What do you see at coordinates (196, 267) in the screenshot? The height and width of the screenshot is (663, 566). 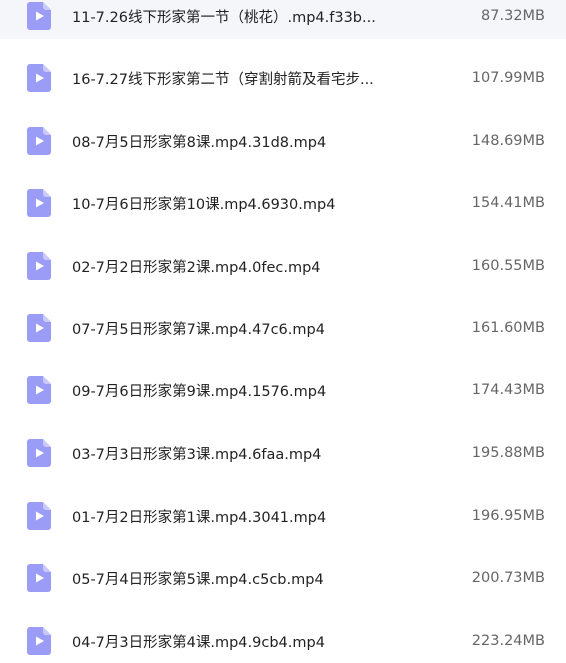 I see `file-name: 02-7月2日形家第2课.mp4.0fec.mp4` at bounding box center [196, 267].